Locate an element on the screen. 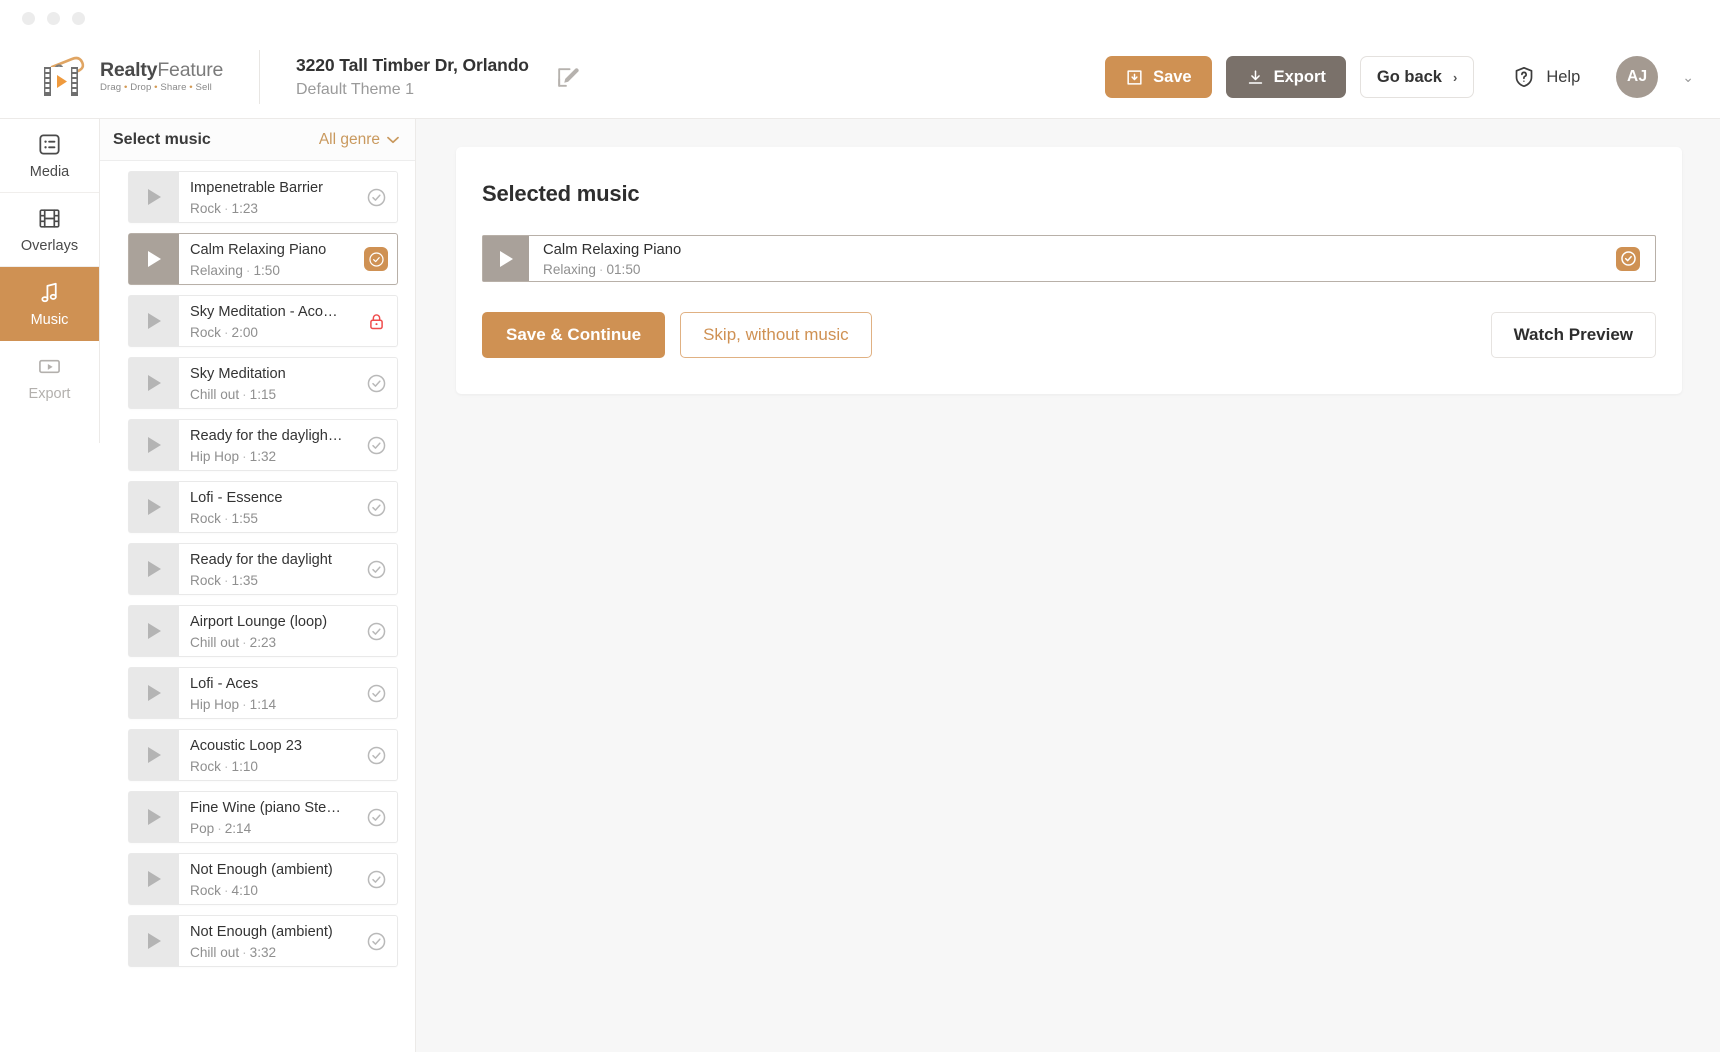 The image size is (1720, 1052). track-row: Sky Meditation - Acoustic... Rock·2:00 is located at coordinates (263, 321).